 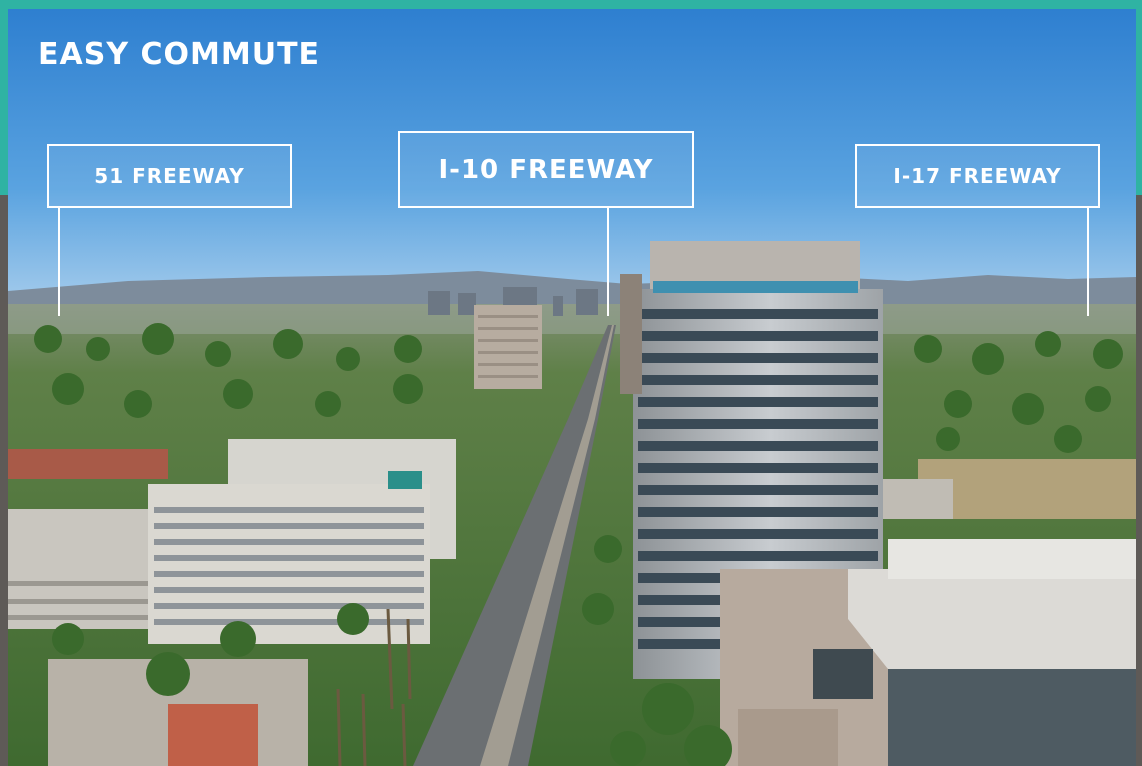 I want to click on page-heading: EASY COMMUTE, so click(x=179, y=54).